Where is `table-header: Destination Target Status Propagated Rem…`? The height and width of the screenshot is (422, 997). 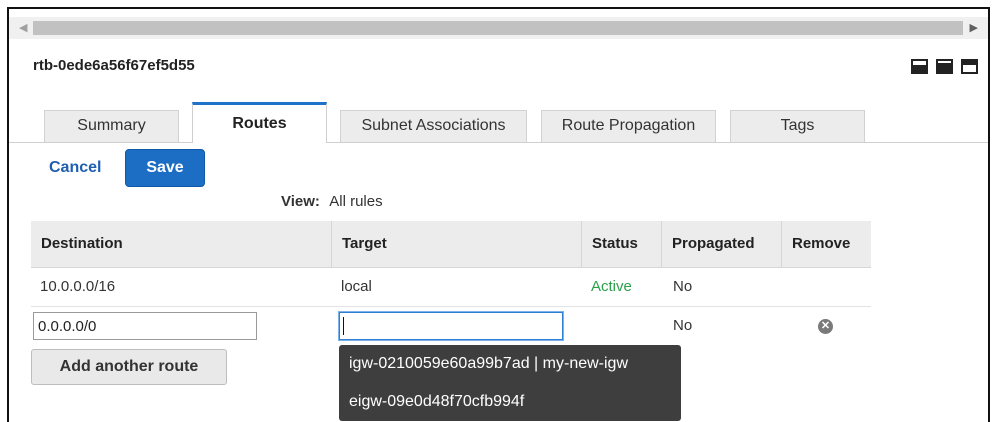 table-header: Destination Target Status Propagated Rem… is located at coordinates (451, 244).